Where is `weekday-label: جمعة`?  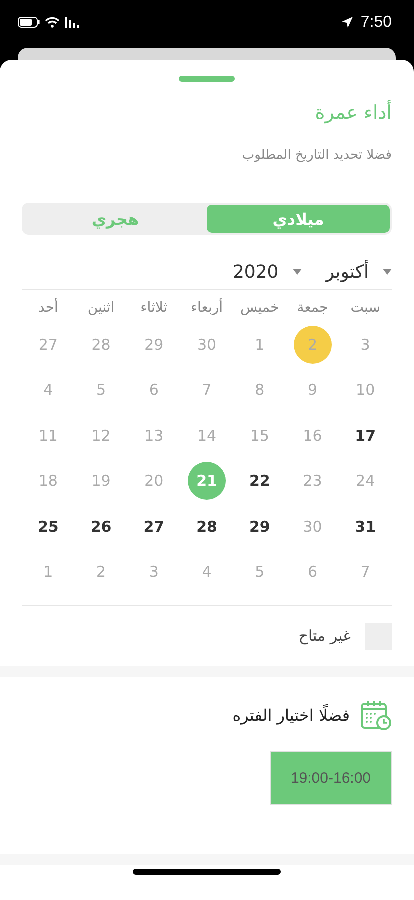
weekday-label: جمعة is located at coordinates (313, 308).